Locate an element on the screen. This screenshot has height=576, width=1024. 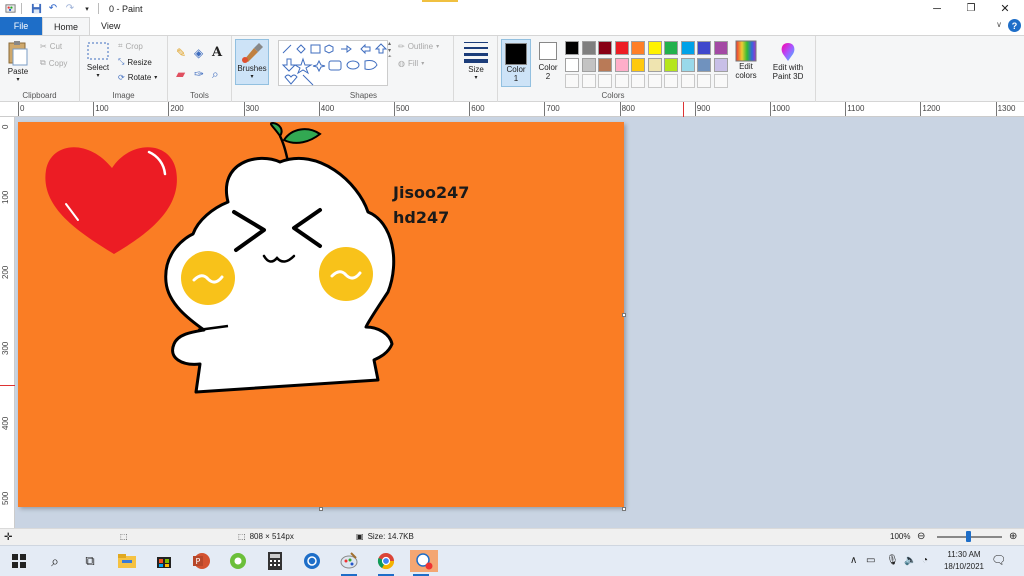
store-icon is located at coordinates (164, 561).